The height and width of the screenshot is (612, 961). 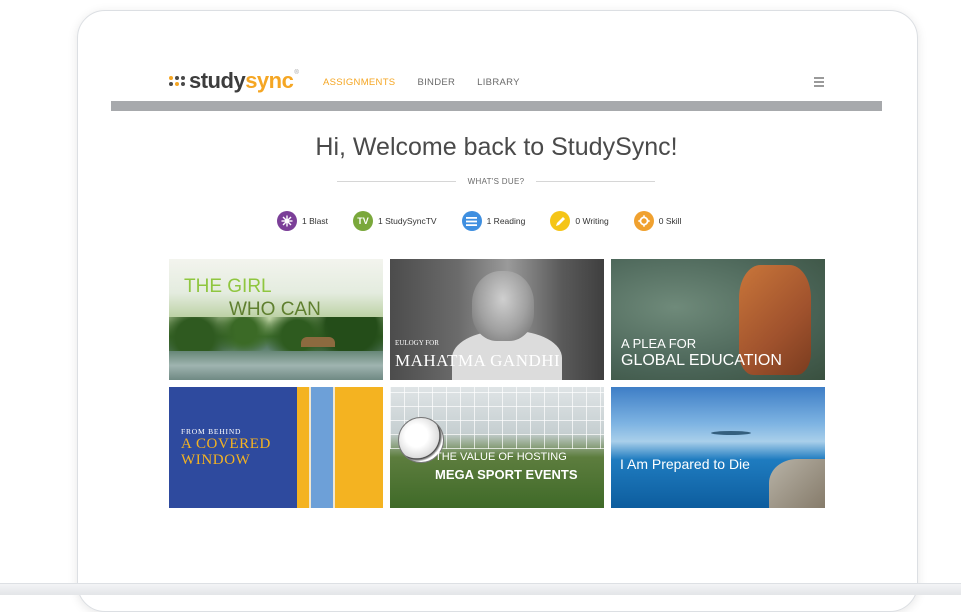 I want to click on whats-due-divider: WHAT'S DUE?, so click(x=496, y=181).